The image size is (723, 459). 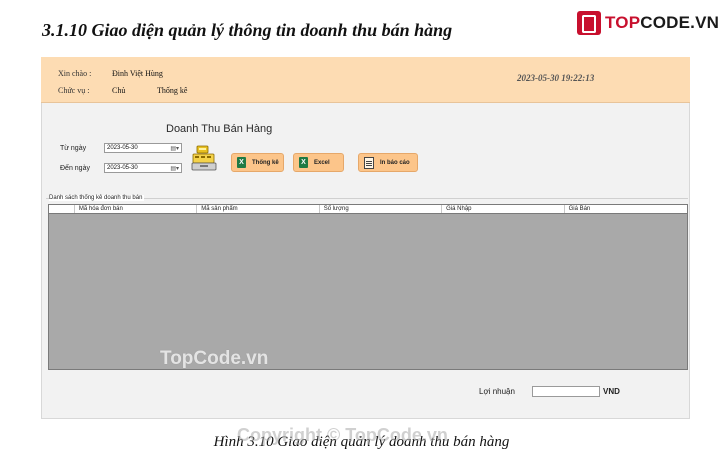 What do you see at coordinates (97, 198) in the screenshot?
I see `table-group-title: Danh sách thống kê doanh thu bán` at bounding box center [97, 198].